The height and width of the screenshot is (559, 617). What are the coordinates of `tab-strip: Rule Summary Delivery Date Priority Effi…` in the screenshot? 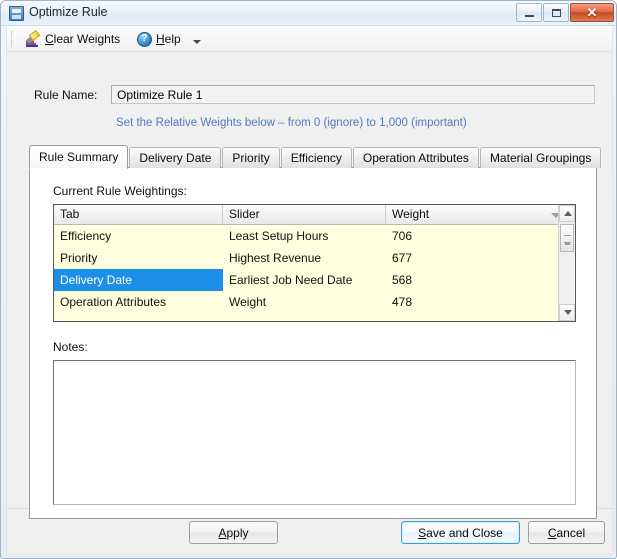 It's located at (315, 156).